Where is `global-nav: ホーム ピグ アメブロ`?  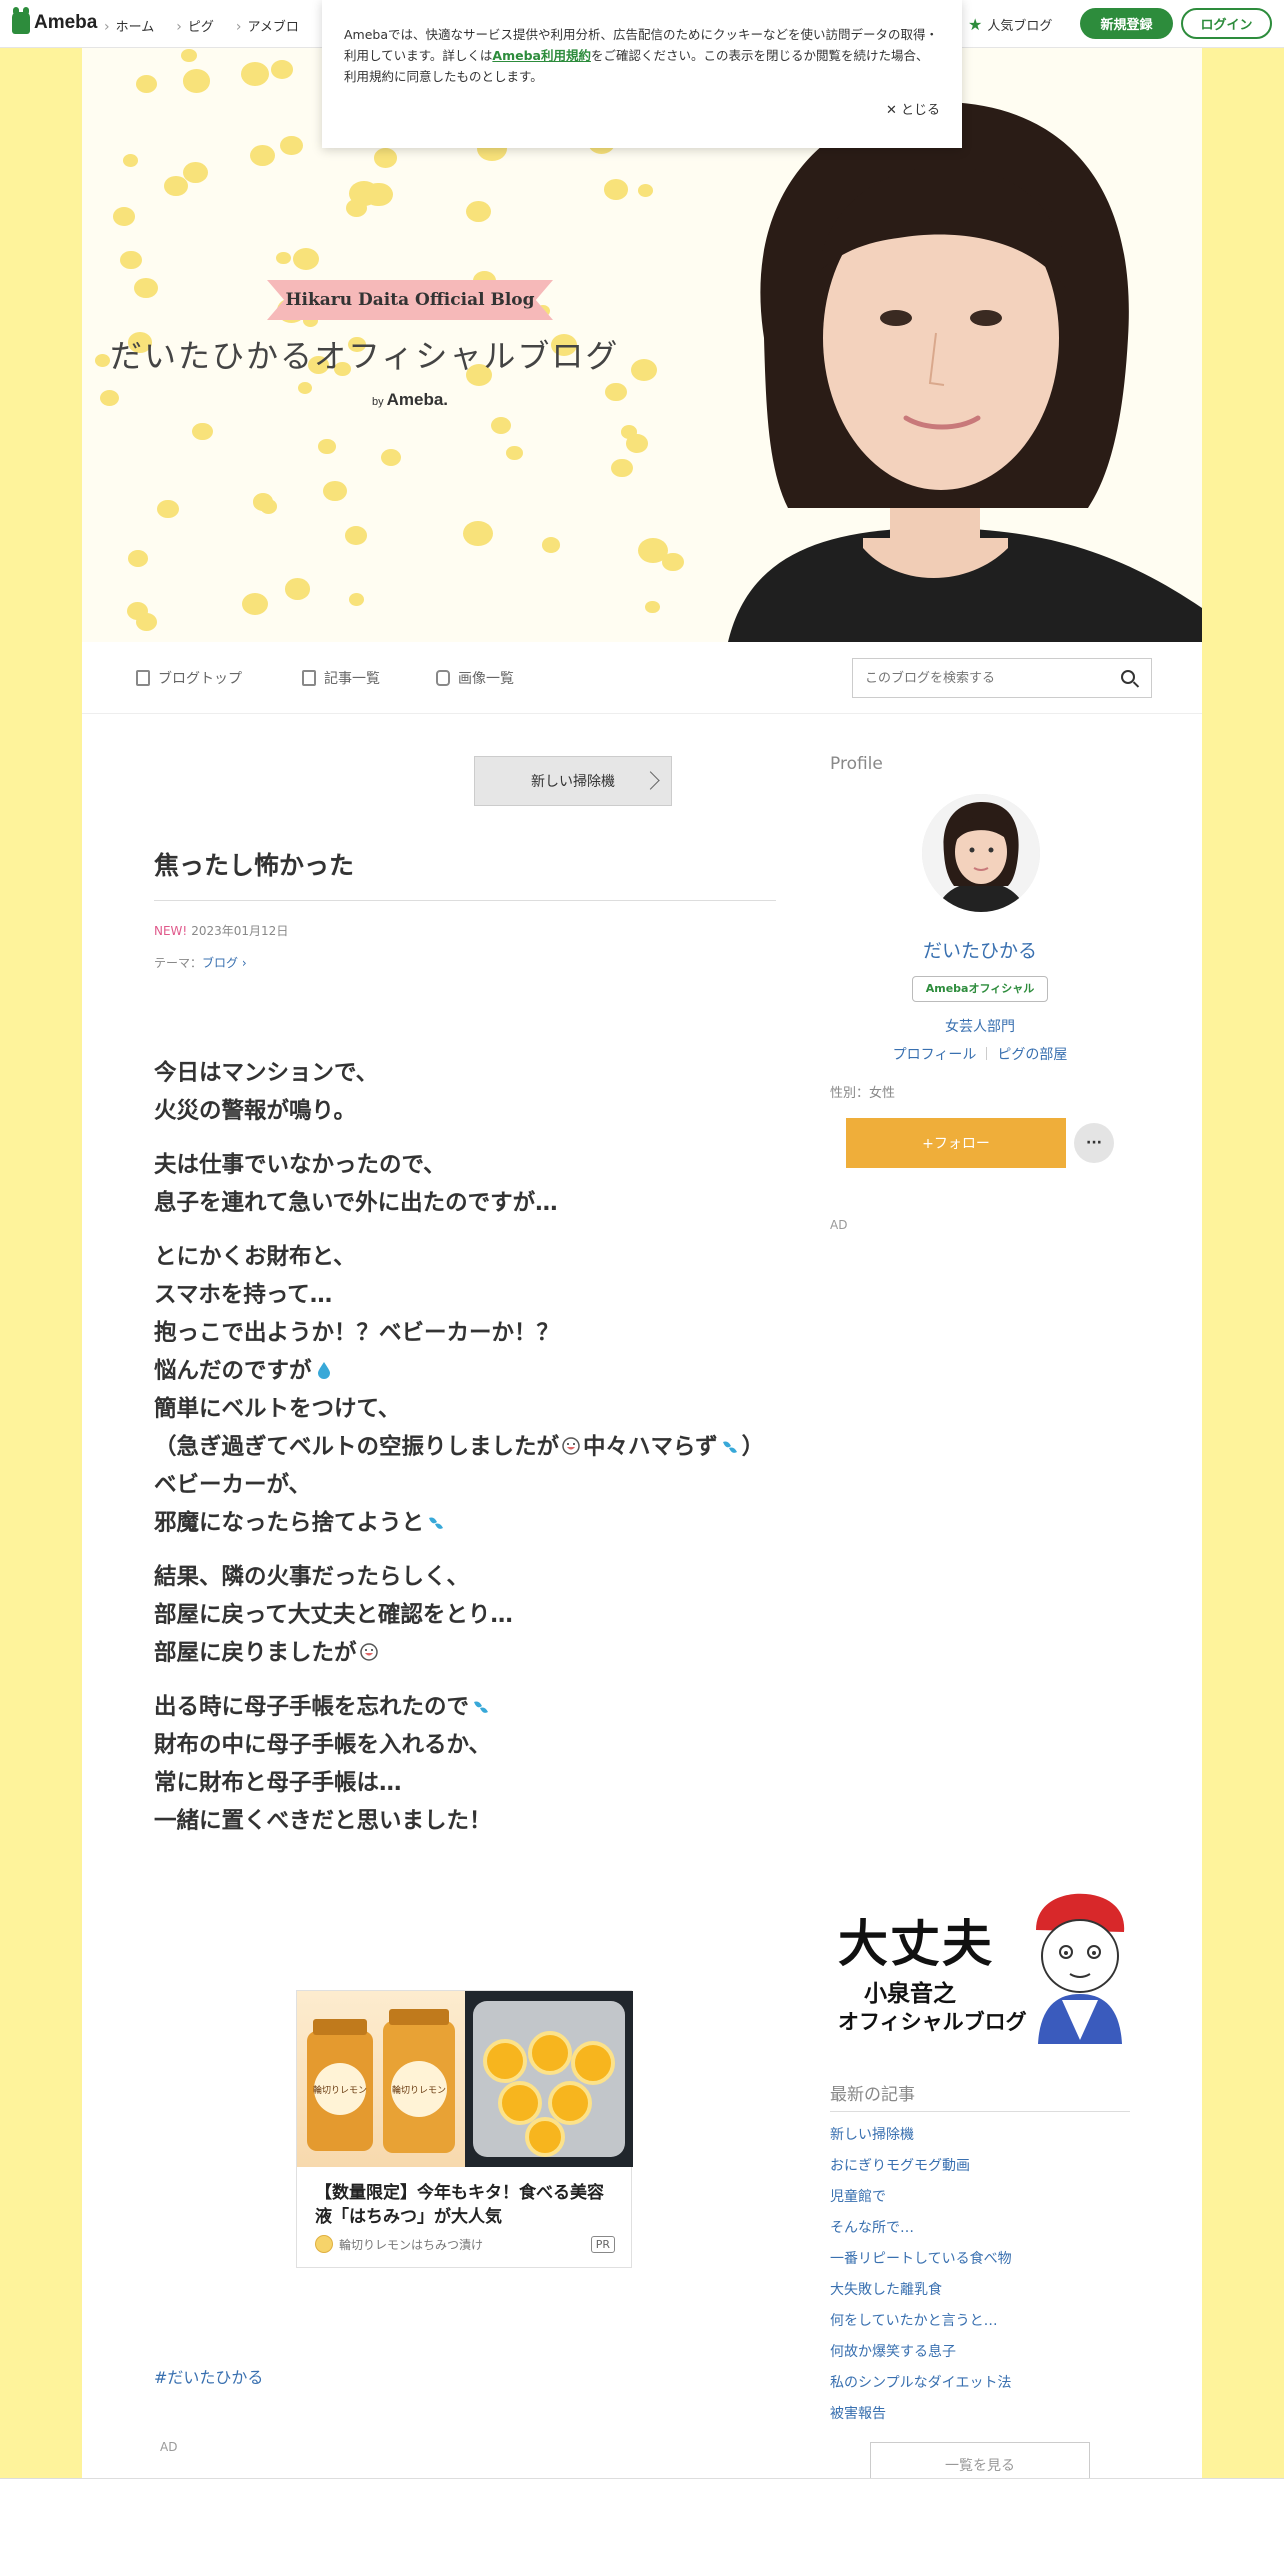
global-nav: ホーム ピグ アメブロ is located at coordinates (201, 25).